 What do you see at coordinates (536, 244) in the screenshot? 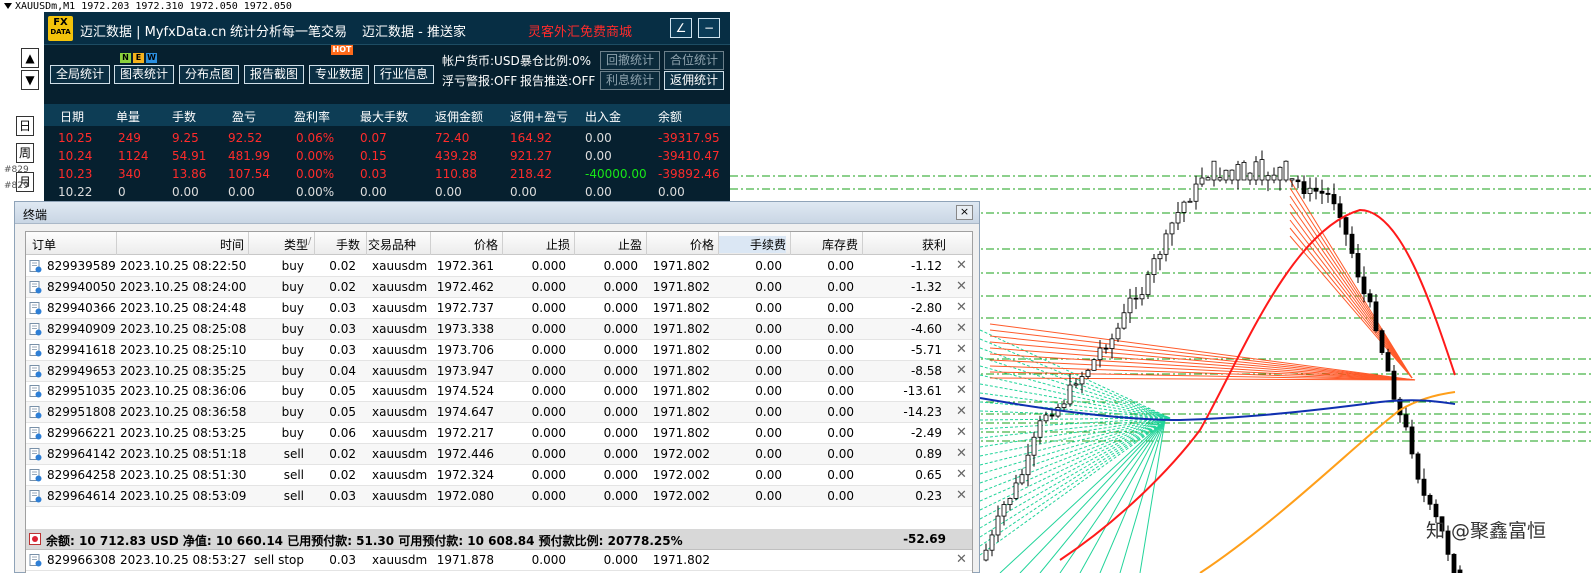
I see `col-header-6: 止损` at bounding box center [536, 244].